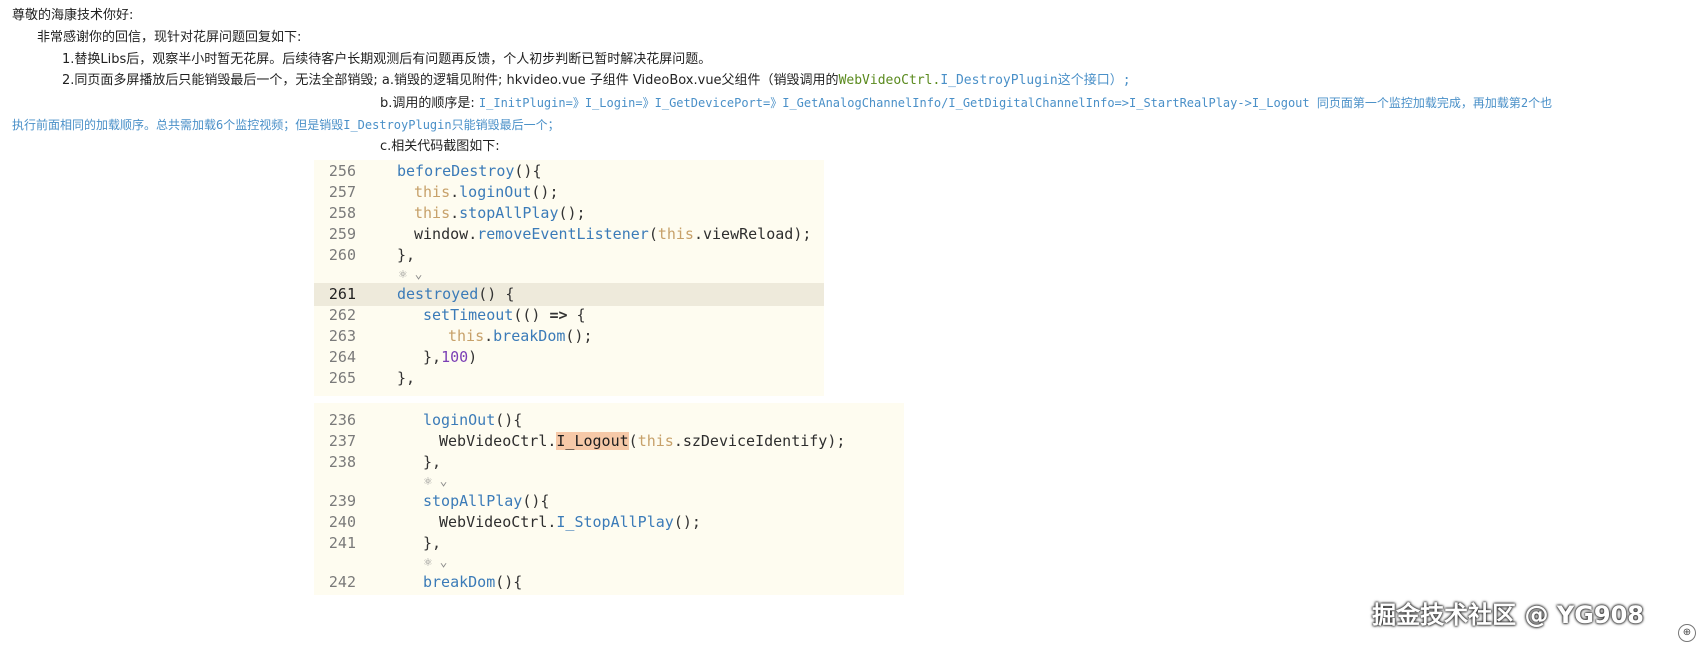 Image resolution: width=1704 pixels, height=646 pixels. What do you see at coordinates (342, 171) in the screenshot?
I see `line-number: 256` at bounding box center [342, 171].